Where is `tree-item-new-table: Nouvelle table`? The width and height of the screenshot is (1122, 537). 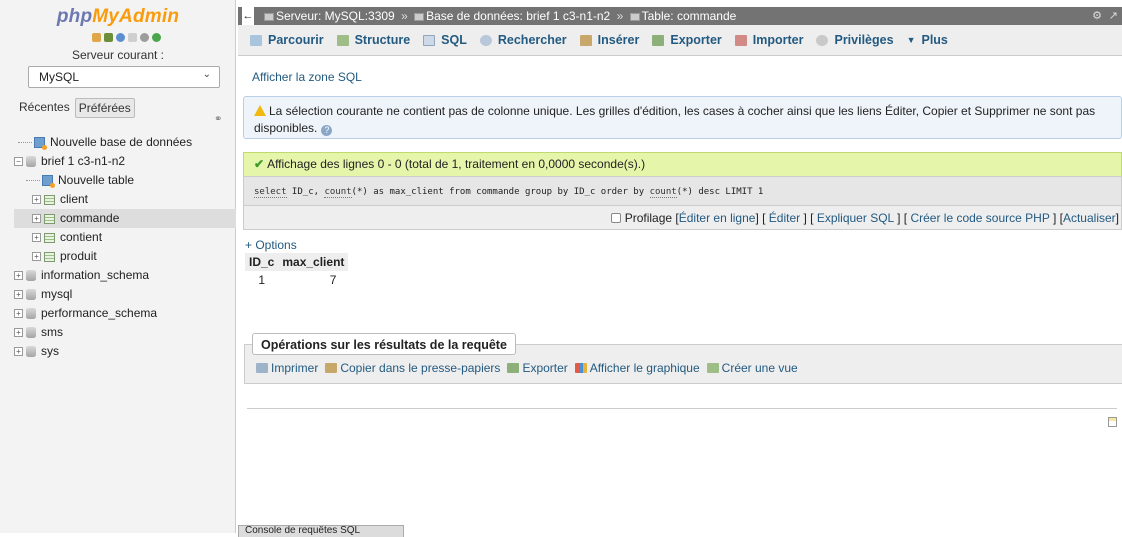 tree-item-new-table: Nouvelle table is located at coordinates (125, 180).